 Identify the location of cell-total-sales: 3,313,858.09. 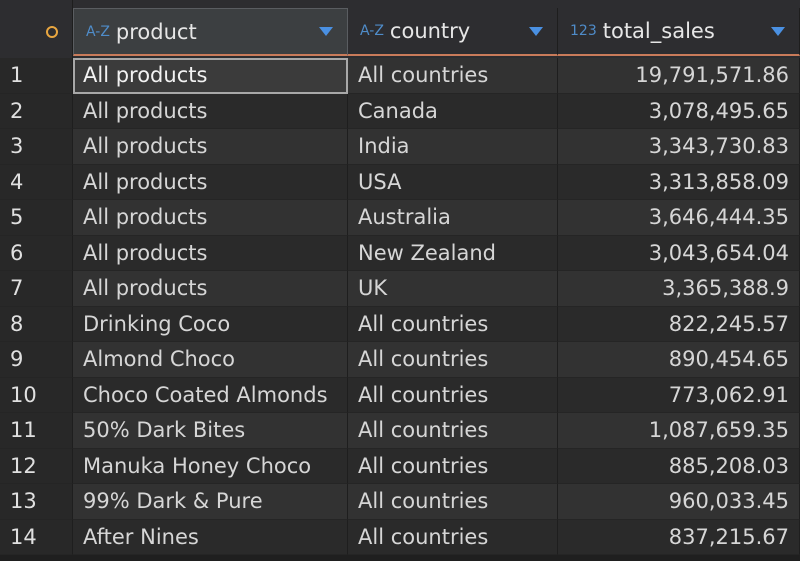
(679, 182).